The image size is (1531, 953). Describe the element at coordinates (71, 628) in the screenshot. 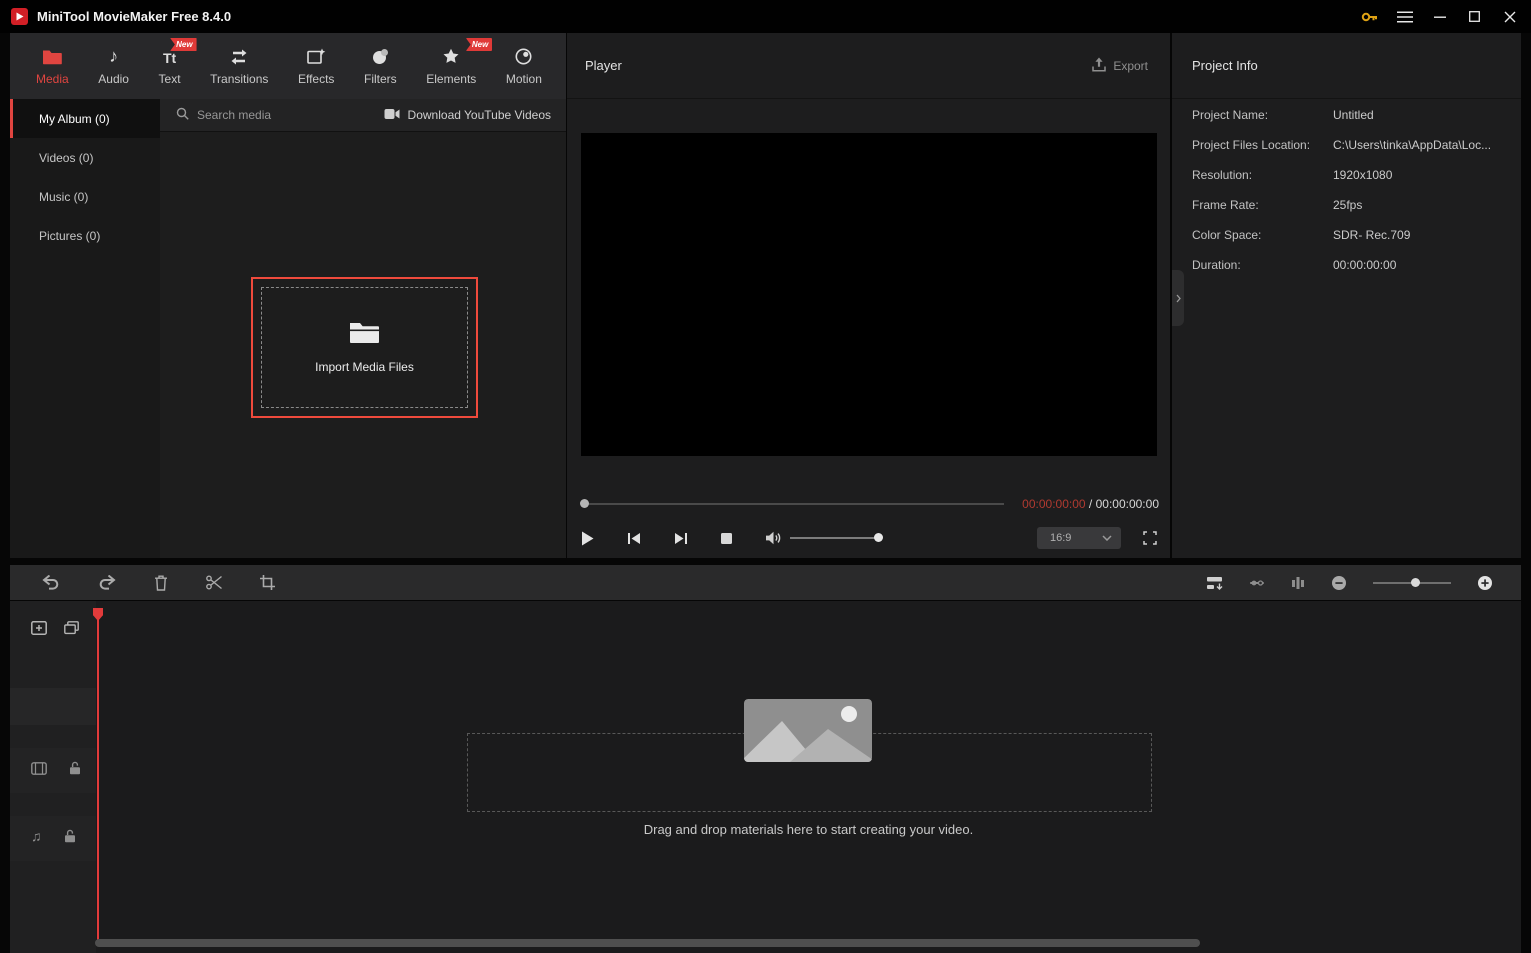

I see `duplicate-clip-icon` at that location.